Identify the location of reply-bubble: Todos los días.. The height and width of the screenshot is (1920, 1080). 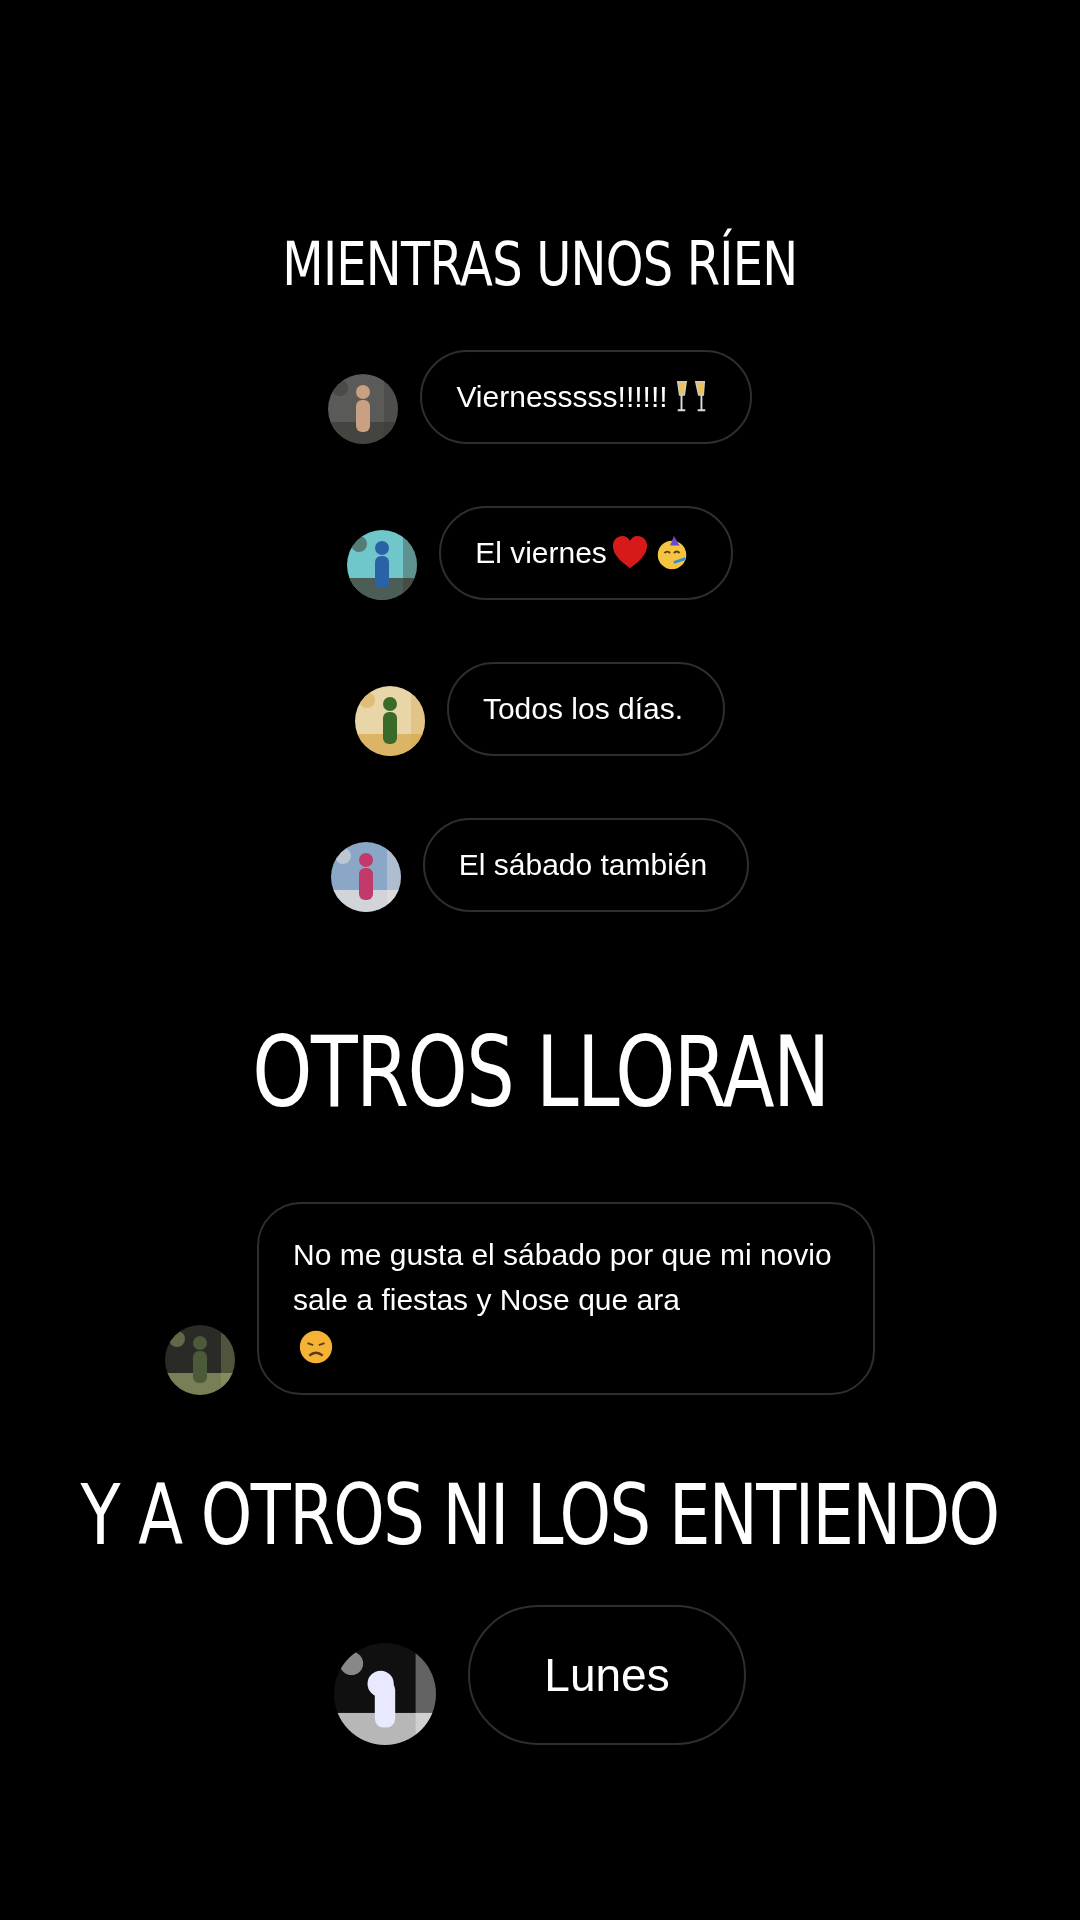
(586, 709).